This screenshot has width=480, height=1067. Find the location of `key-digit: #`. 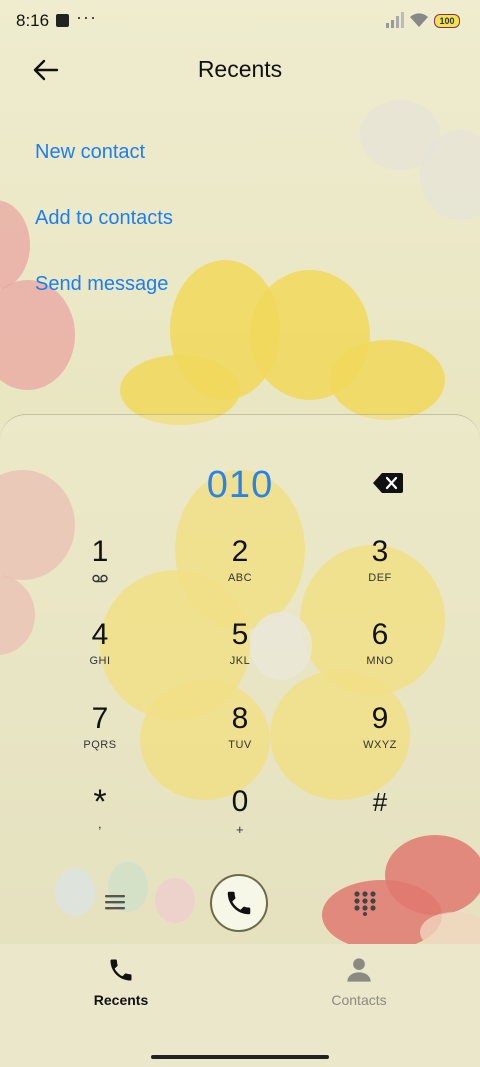

key-digit: # is located at coordinates (380, 802).